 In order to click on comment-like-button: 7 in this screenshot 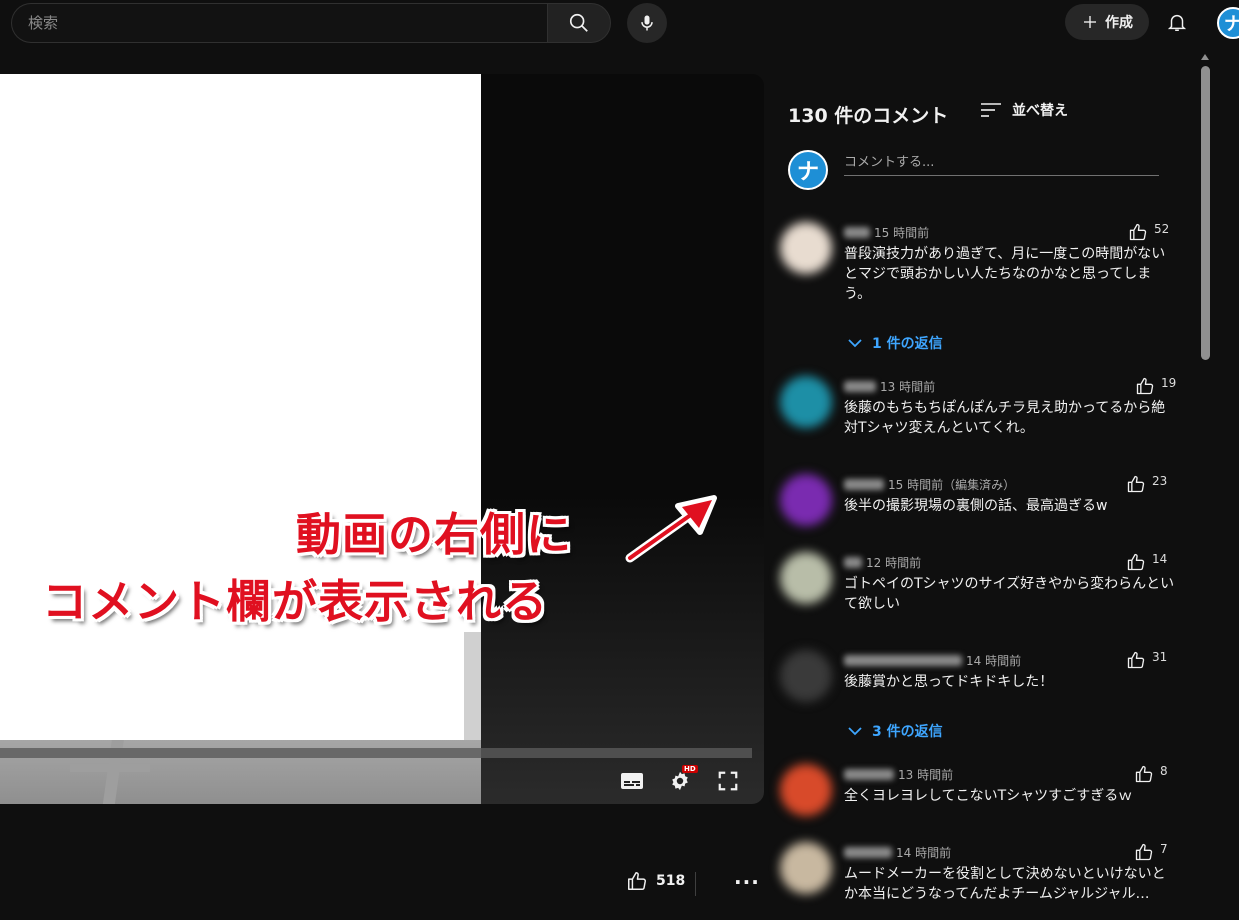, I will do `click(1151, 852)`.